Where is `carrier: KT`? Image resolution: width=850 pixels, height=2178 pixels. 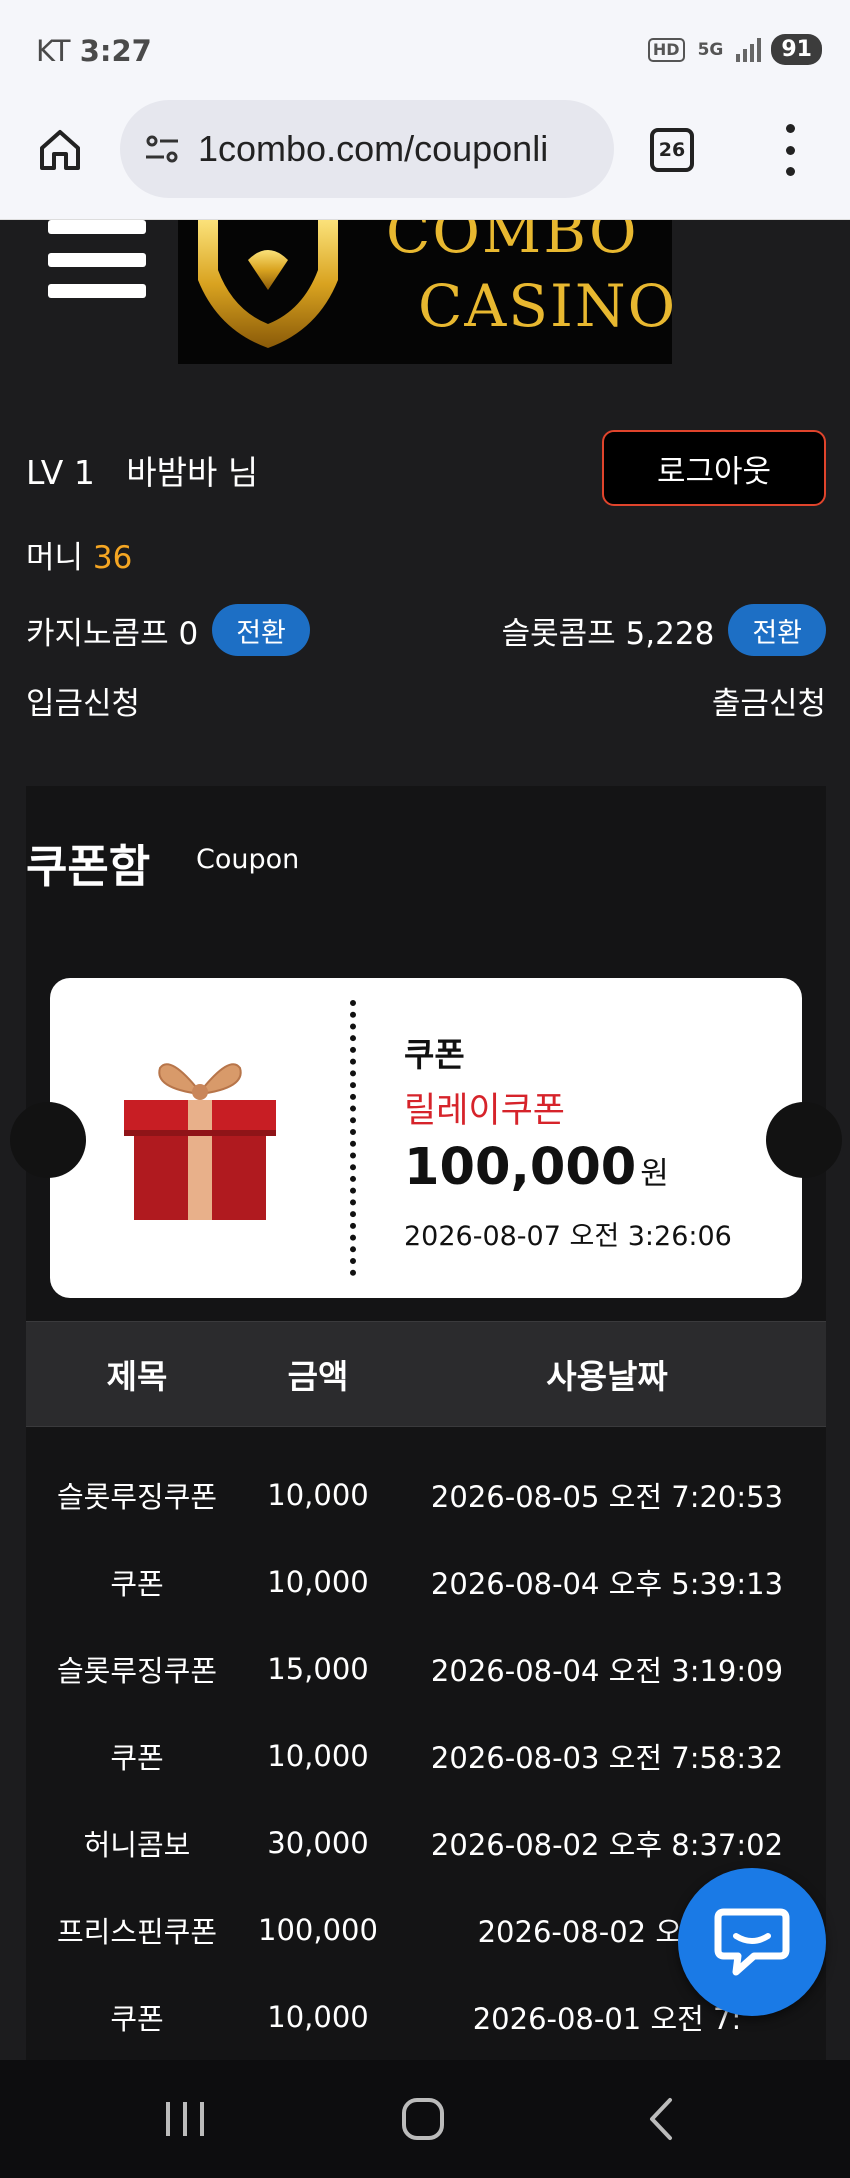 carrier: KT is located at coordinates (53, 51).